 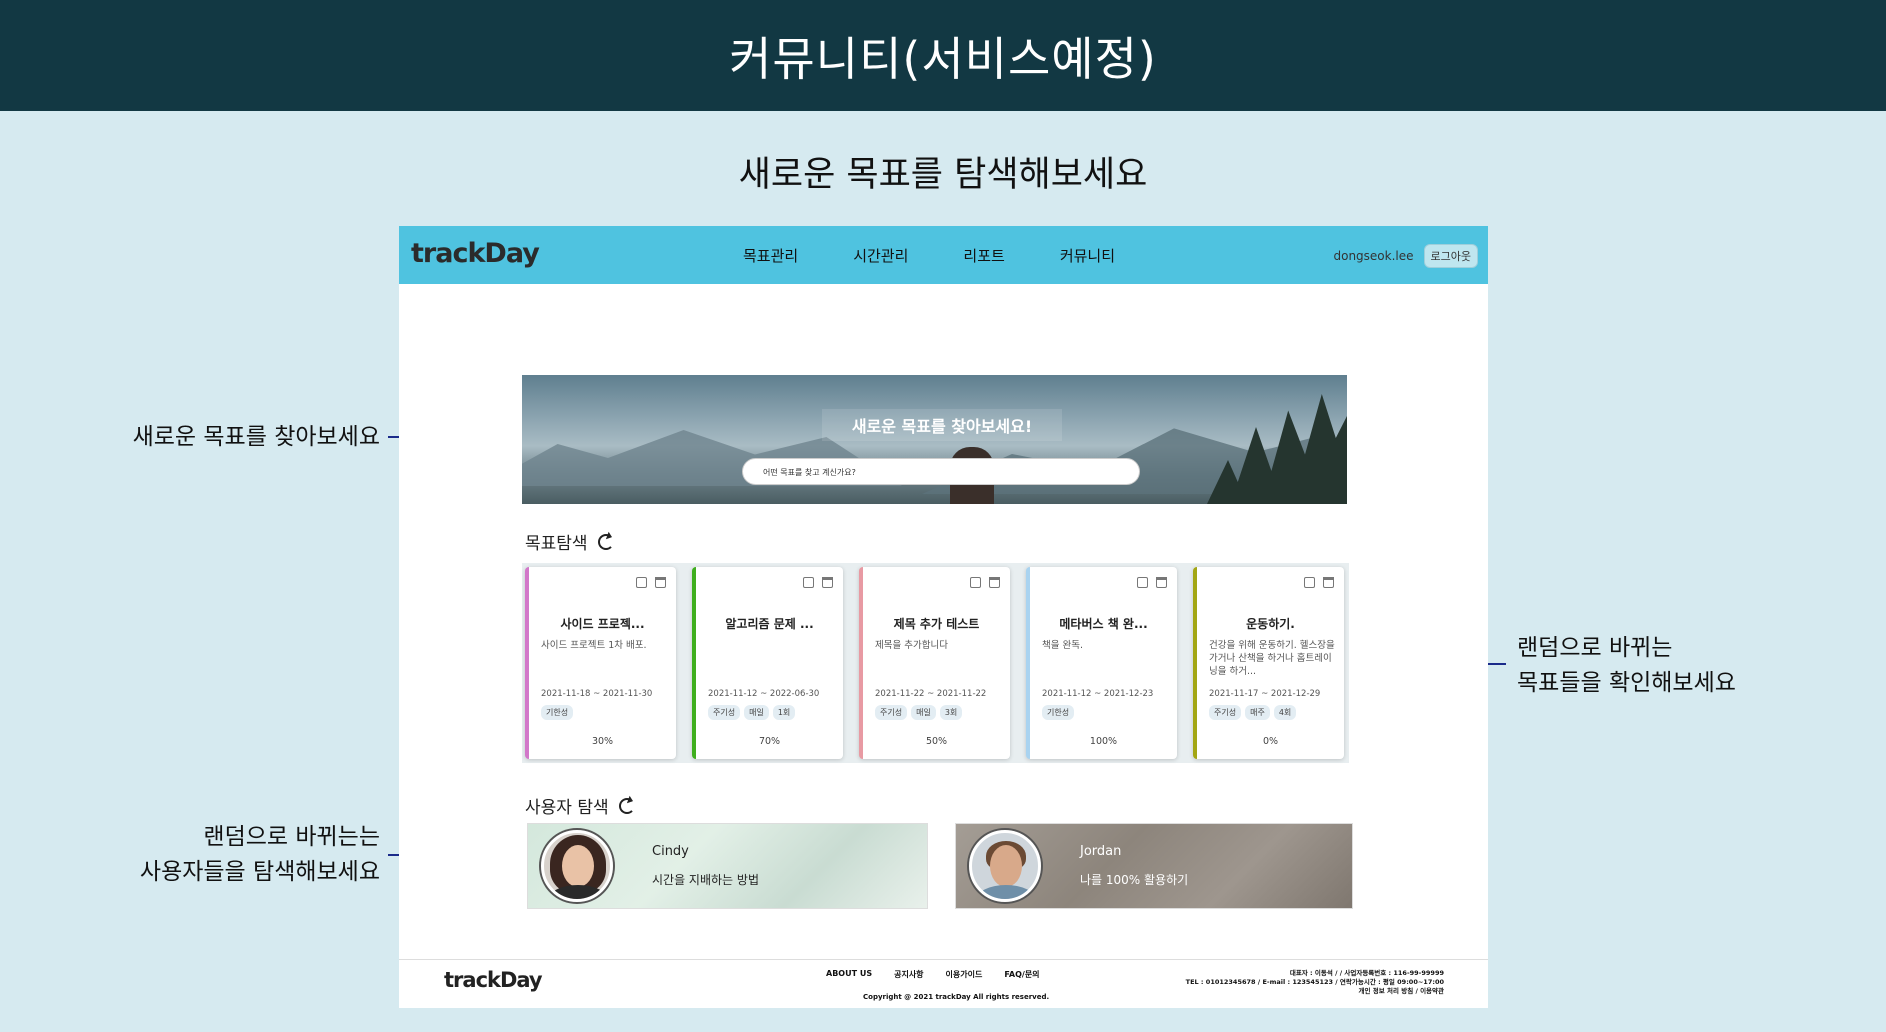 I want to click on hero-title: 새로운 목표를 찾아보세요!, so click(x=942, y=425).